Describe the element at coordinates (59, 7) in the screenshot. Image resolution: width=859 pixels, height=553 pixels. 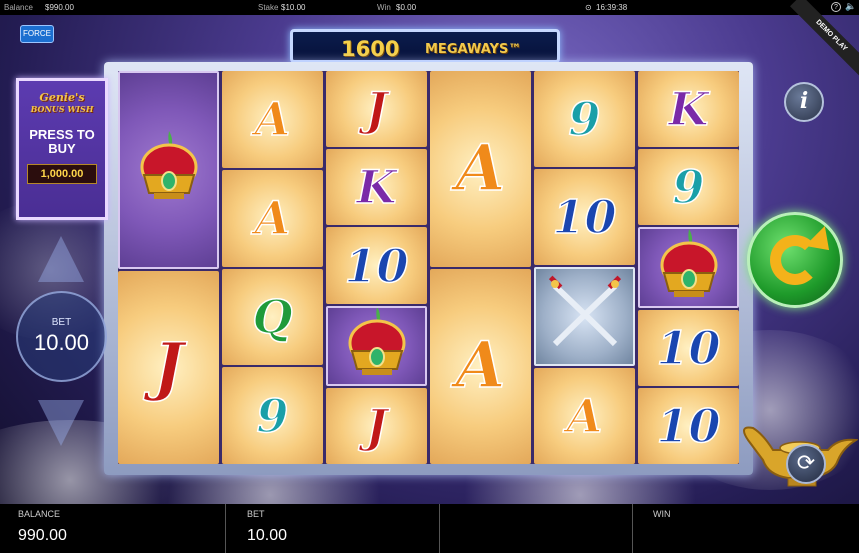
I see `balance-value: $990.00` at that location.